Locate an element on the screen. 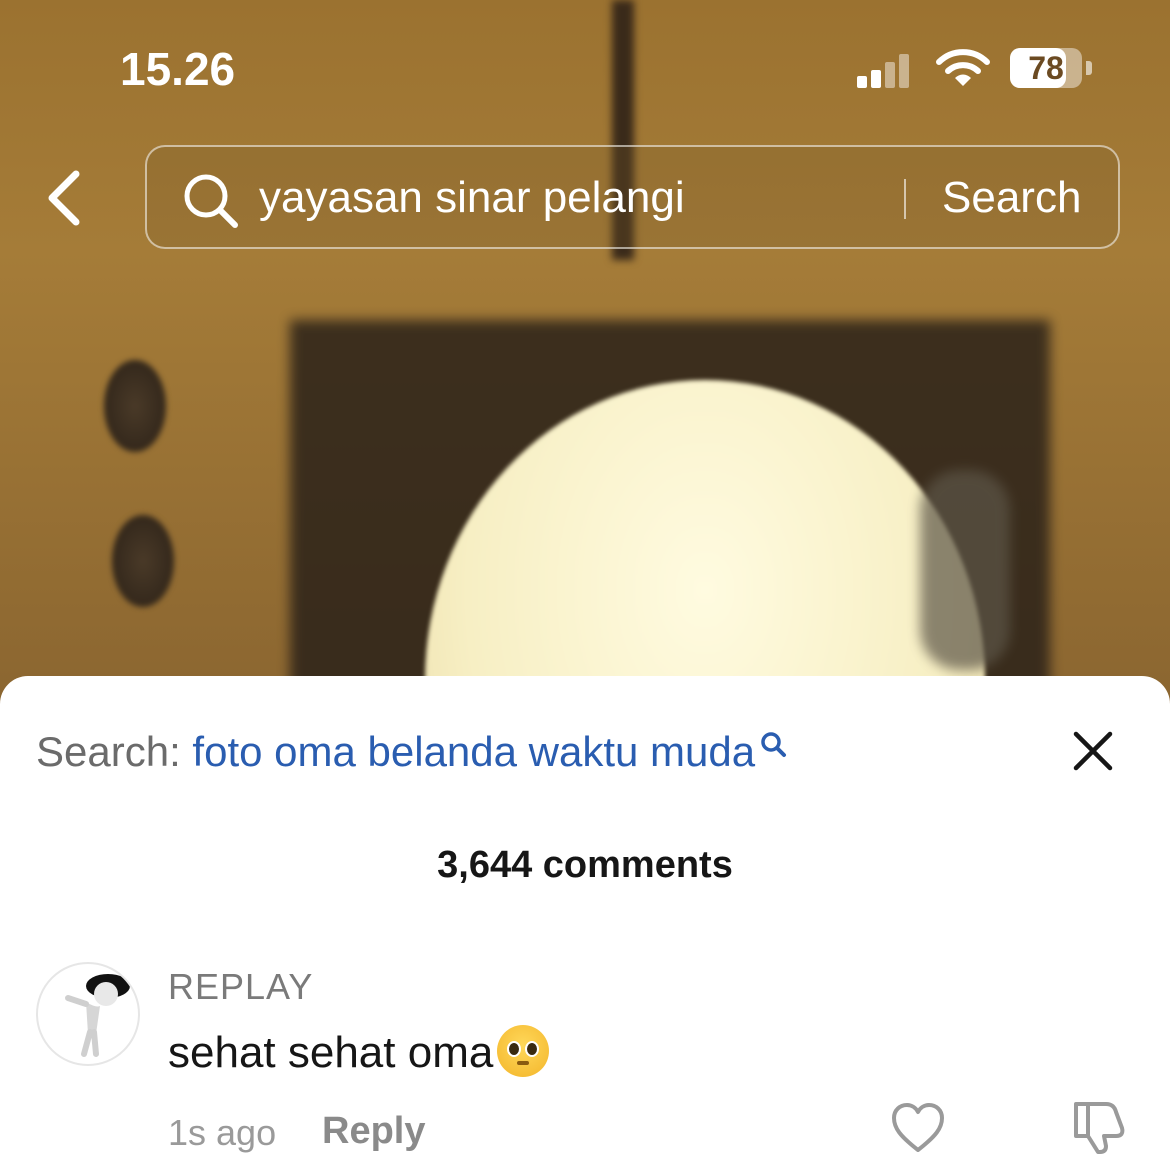  pleading-face-emoji-icon is located at coordinates (523, 1051).